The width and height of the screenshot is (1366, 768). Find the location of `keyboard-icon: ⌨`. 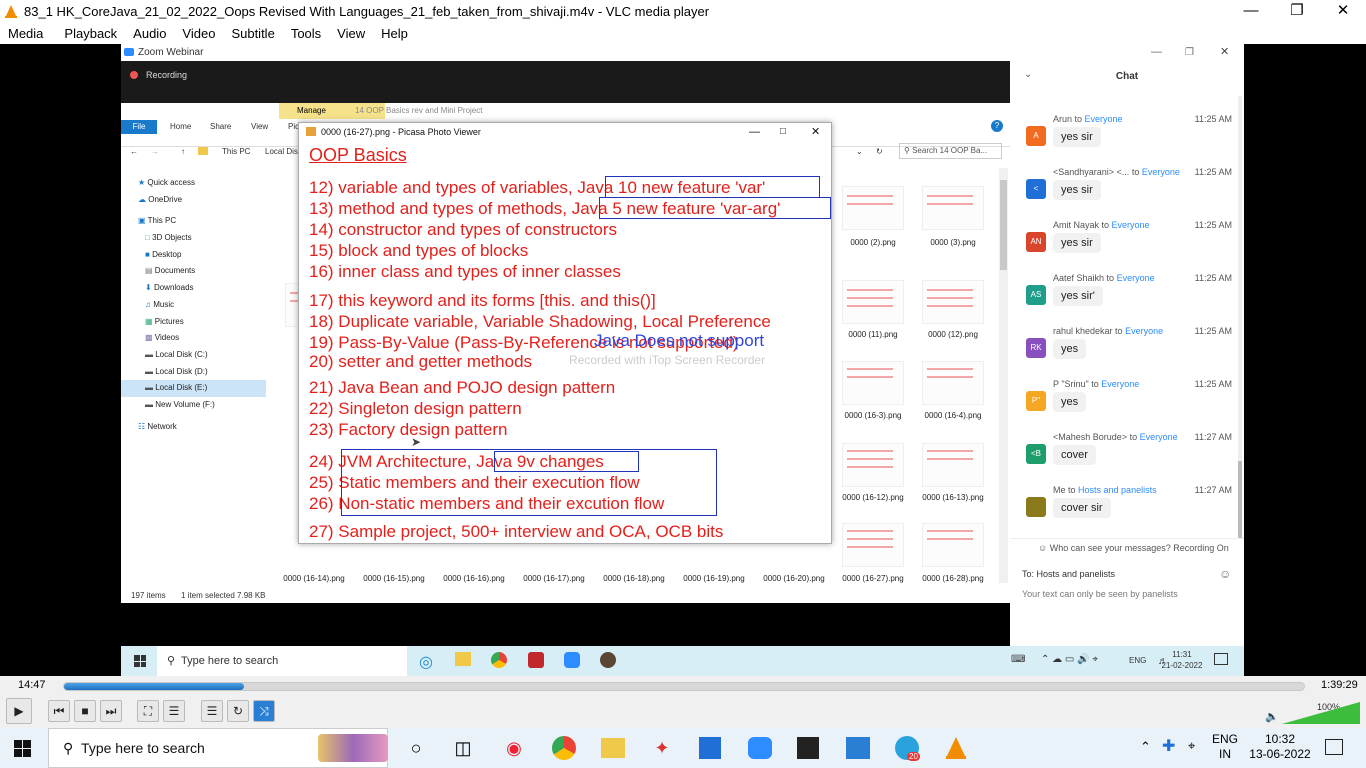

keyboard-icon: ⌨ is located at coordinates (1018, 659).